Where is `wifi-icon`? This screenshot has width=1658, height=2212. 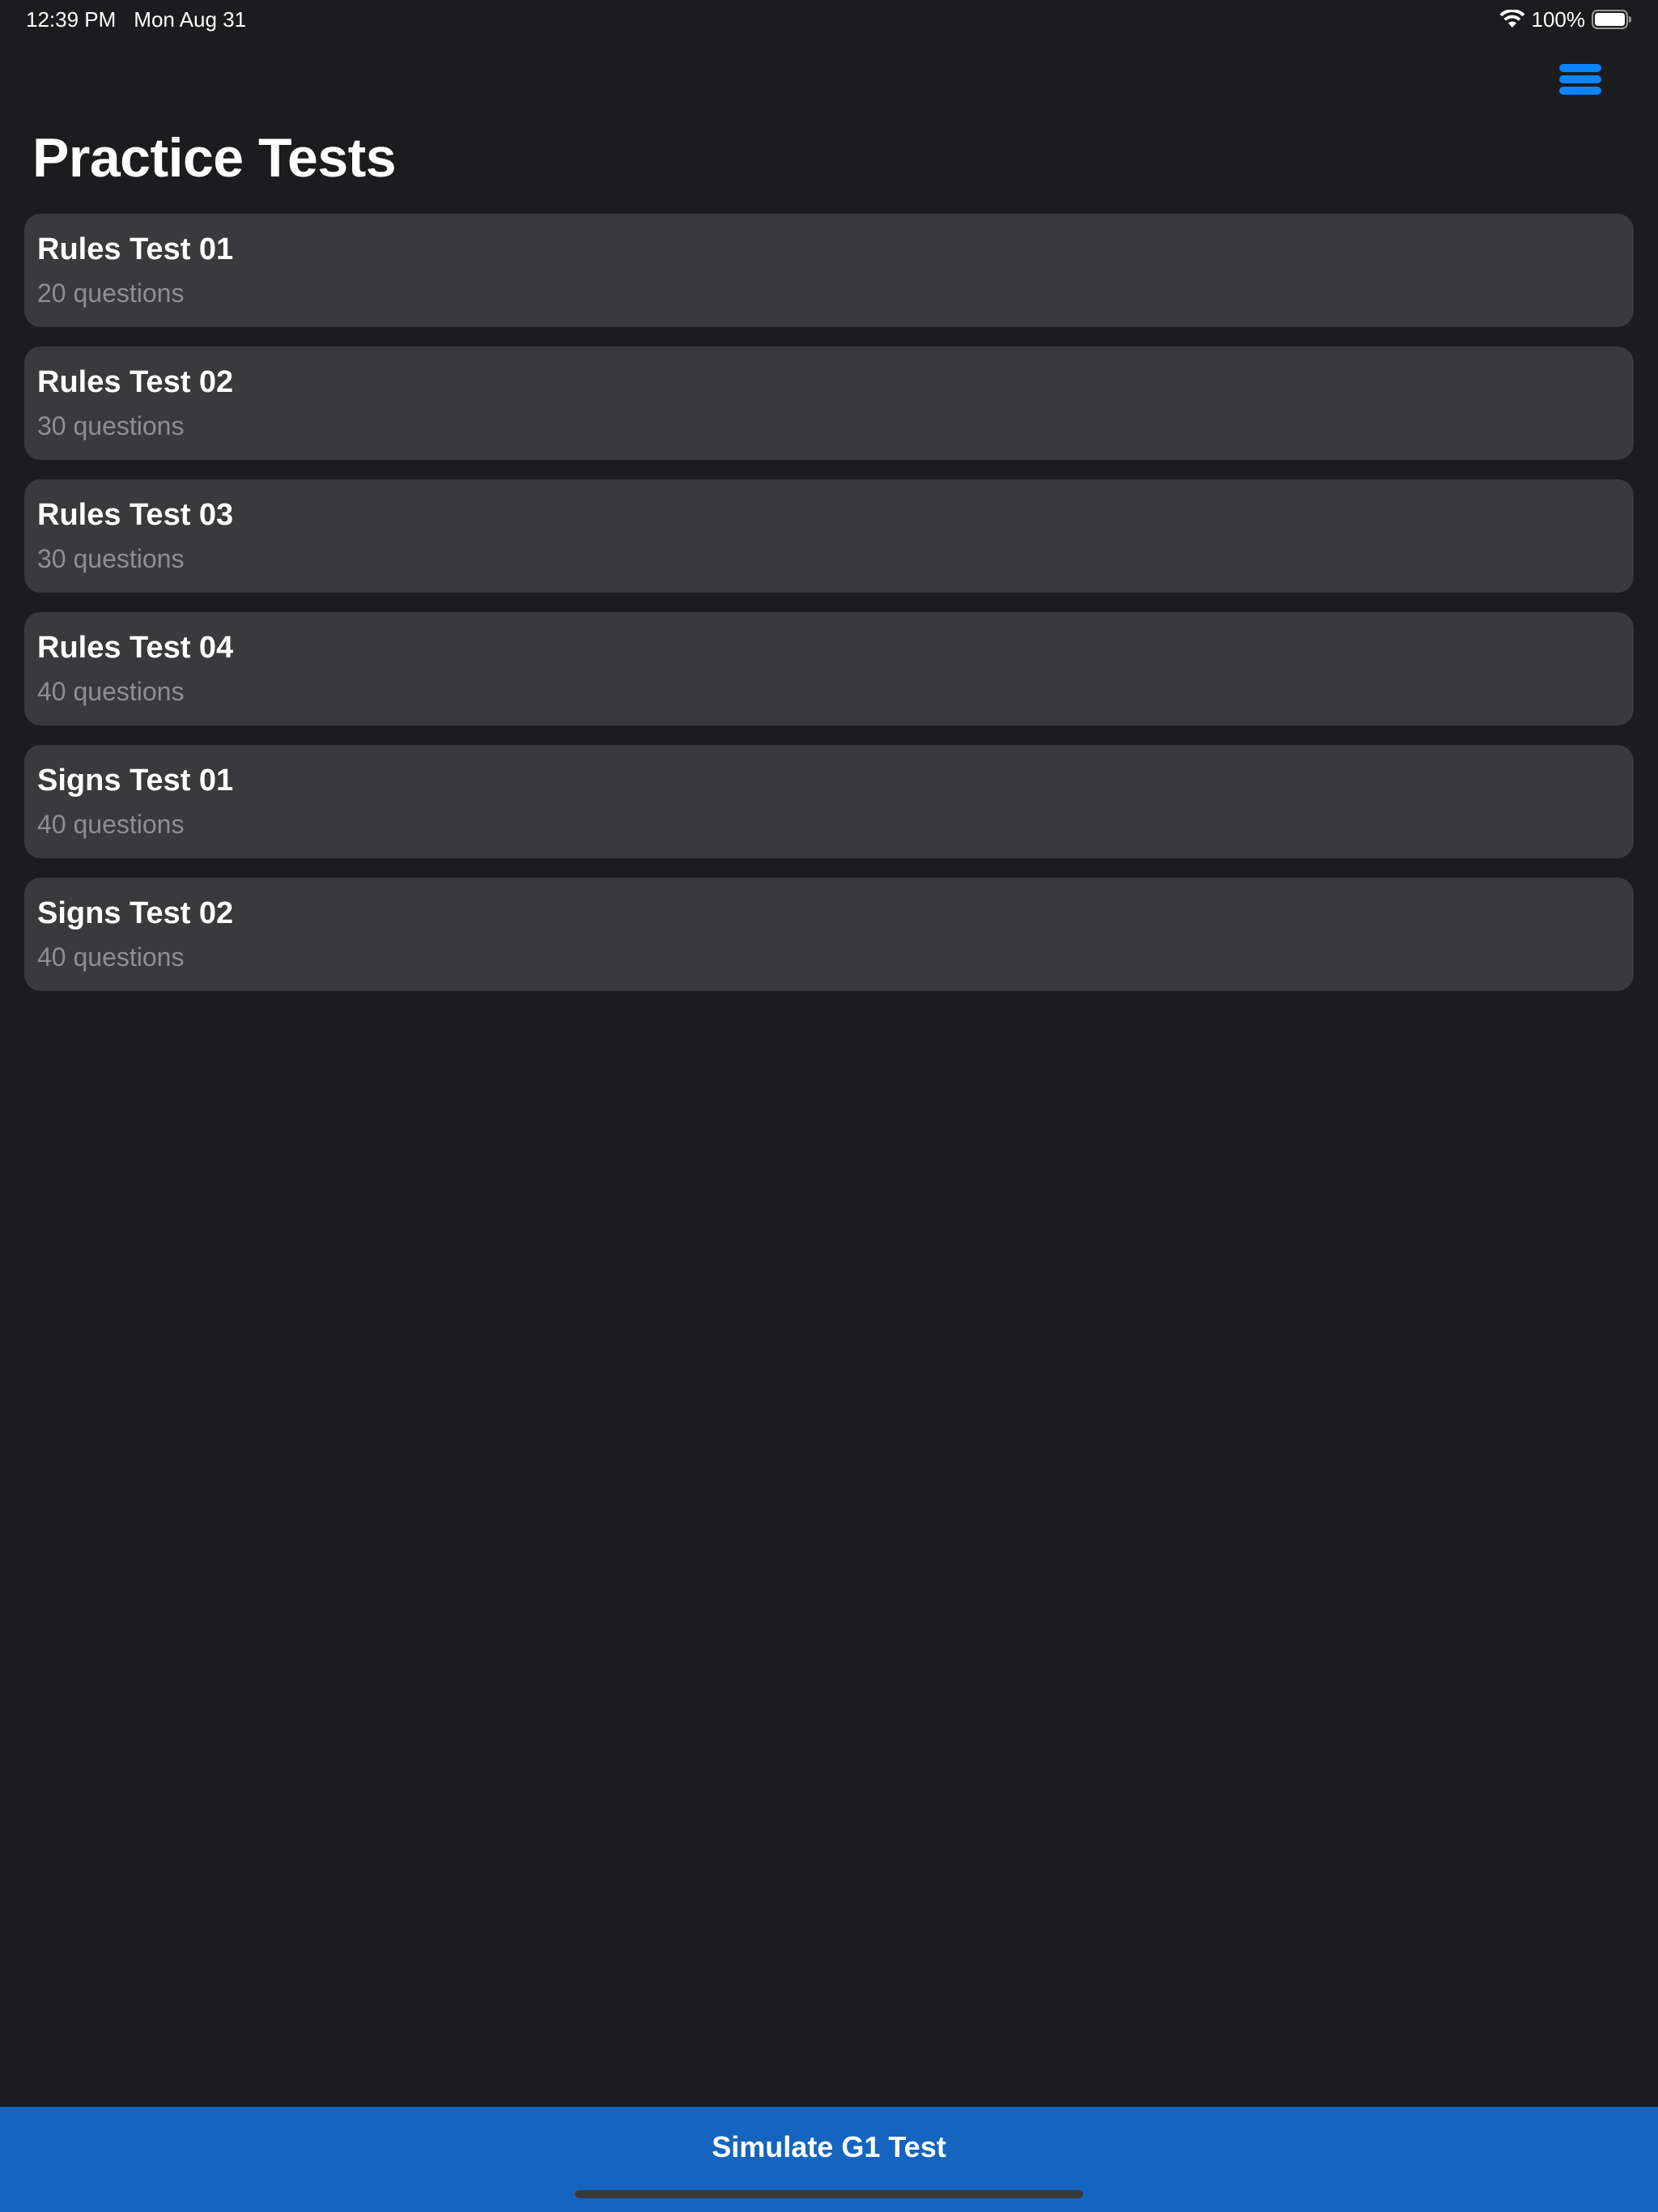
wifi-icon is located at coordinates (1512, 19).